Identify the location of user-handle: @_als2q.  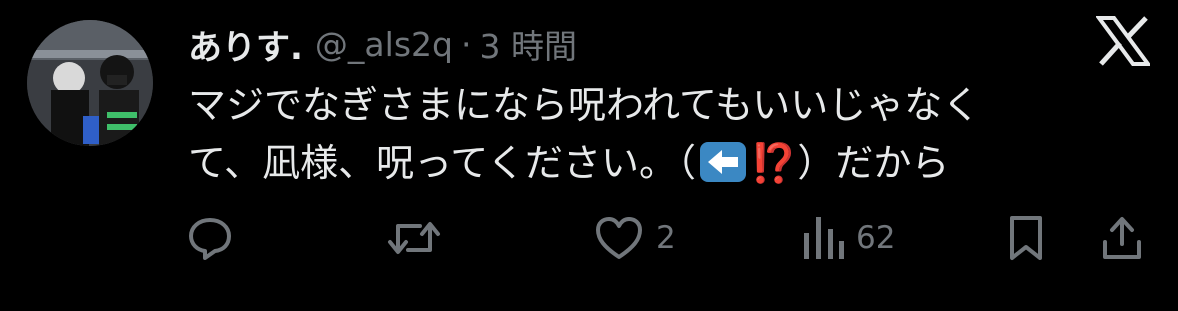
(384, 44).